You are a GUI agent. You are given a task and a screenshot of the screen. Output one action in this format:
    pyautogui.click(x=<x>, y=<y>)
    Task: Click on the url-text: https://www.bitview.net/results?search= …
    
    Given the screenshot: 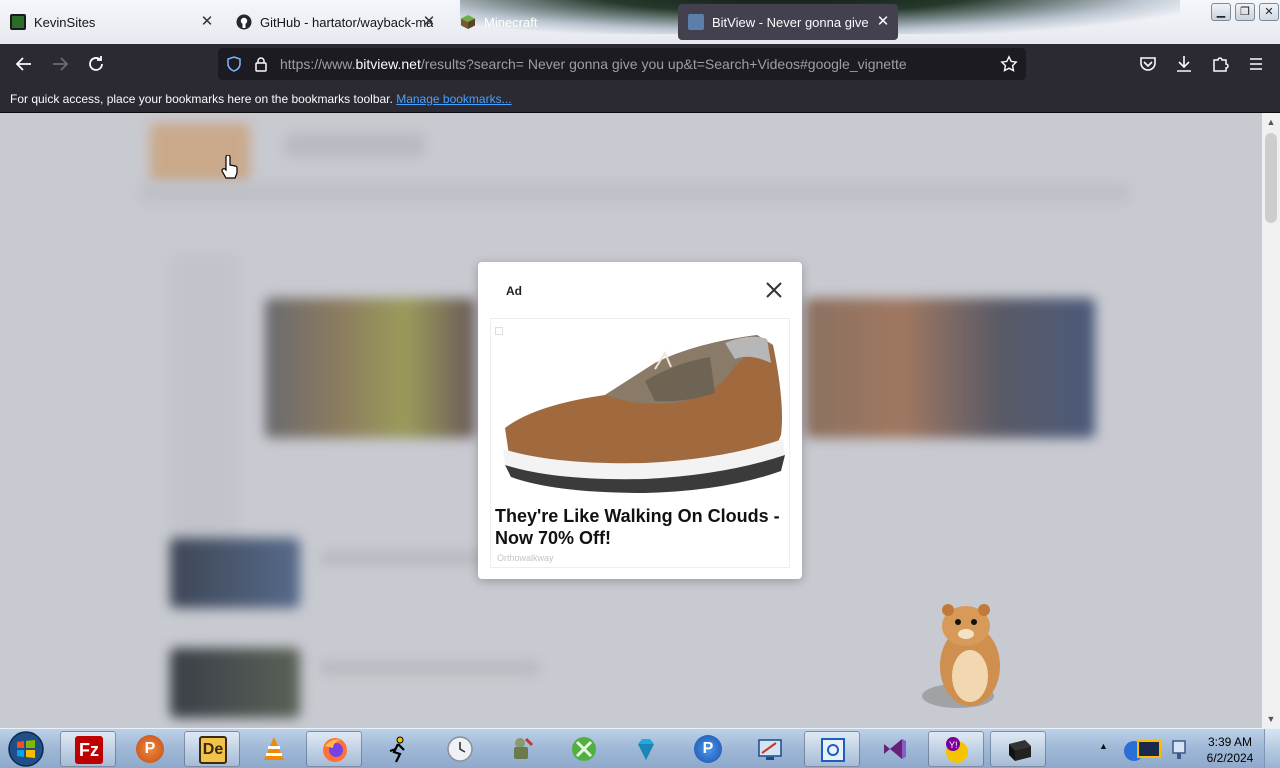 What is the action you would take?
    pyautogui.click(x=593, y=64)
    